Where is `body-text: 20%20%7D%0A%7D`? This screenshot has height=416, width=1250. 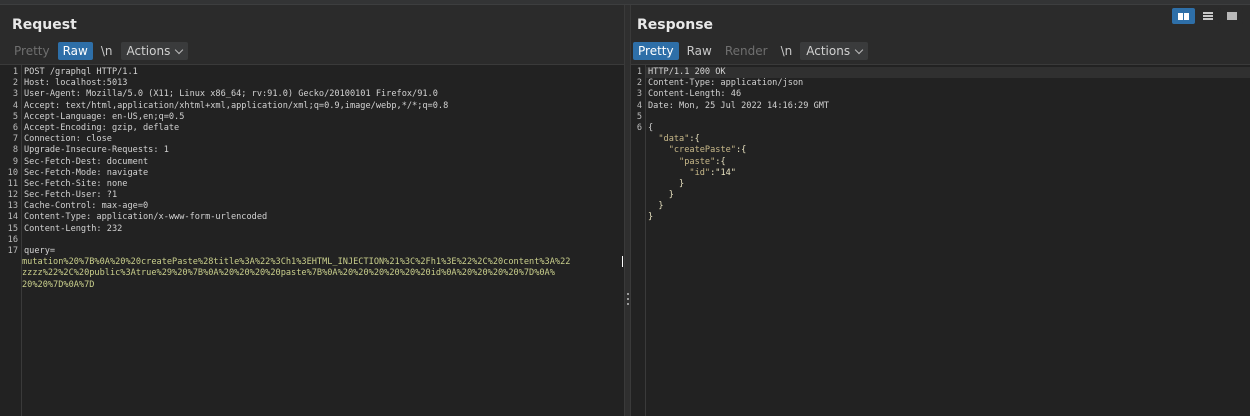 body-text: 20%20%7D%0A%7D is located at coordinates (58, 284).